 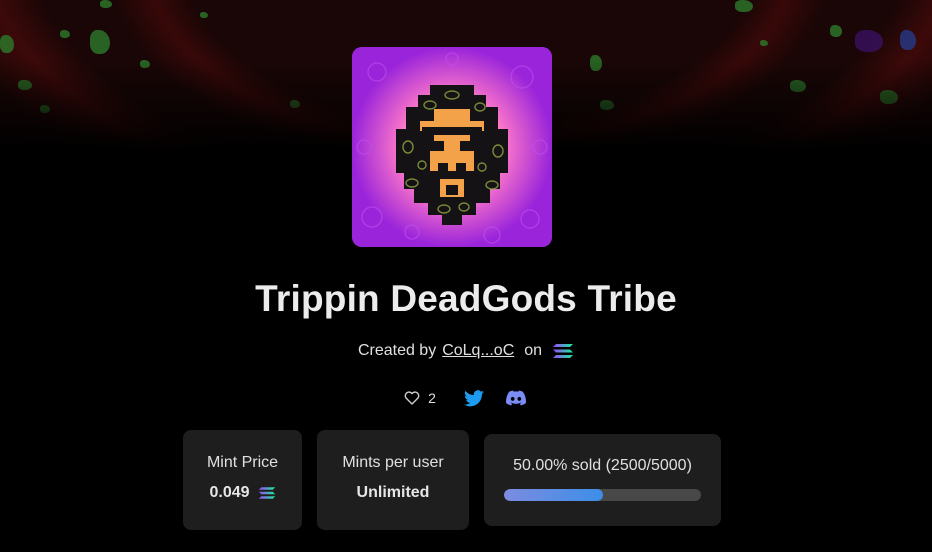 I want to click on sold-label: 50.00% sold (2500/5000), so click(x=602, y=465).